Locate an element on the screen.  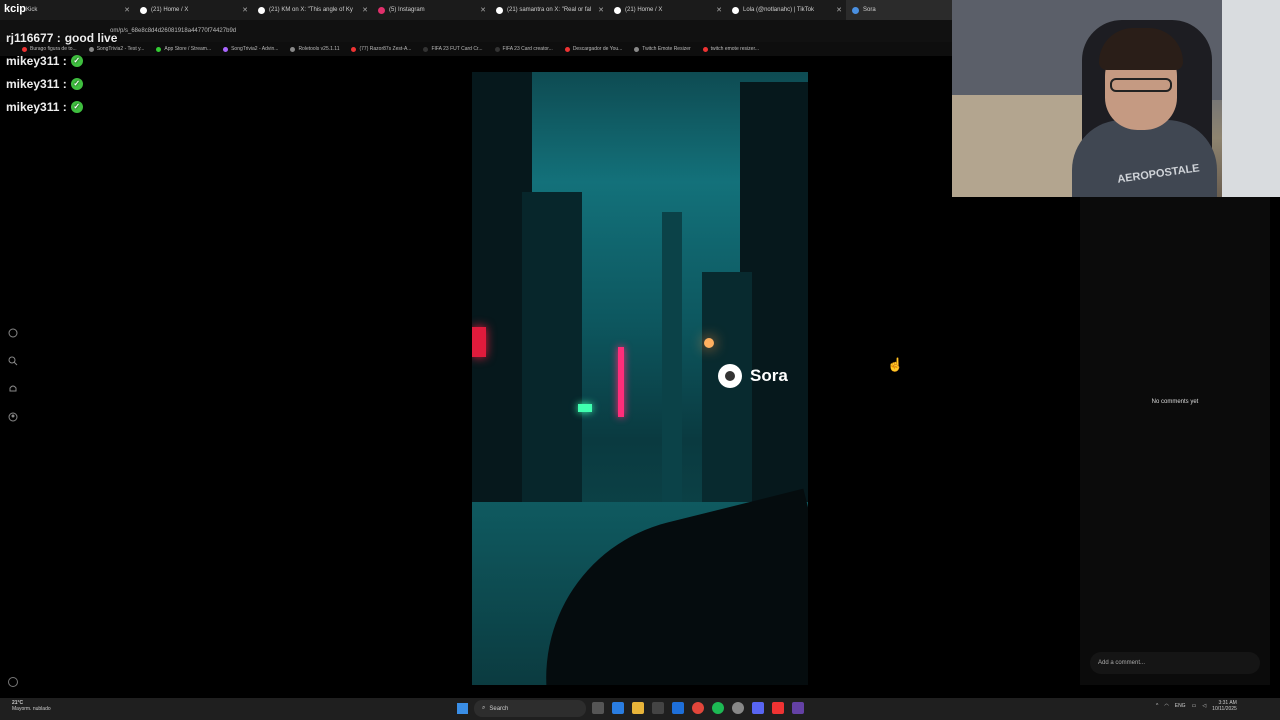
bell-icon is located at coordinates (13, 389).